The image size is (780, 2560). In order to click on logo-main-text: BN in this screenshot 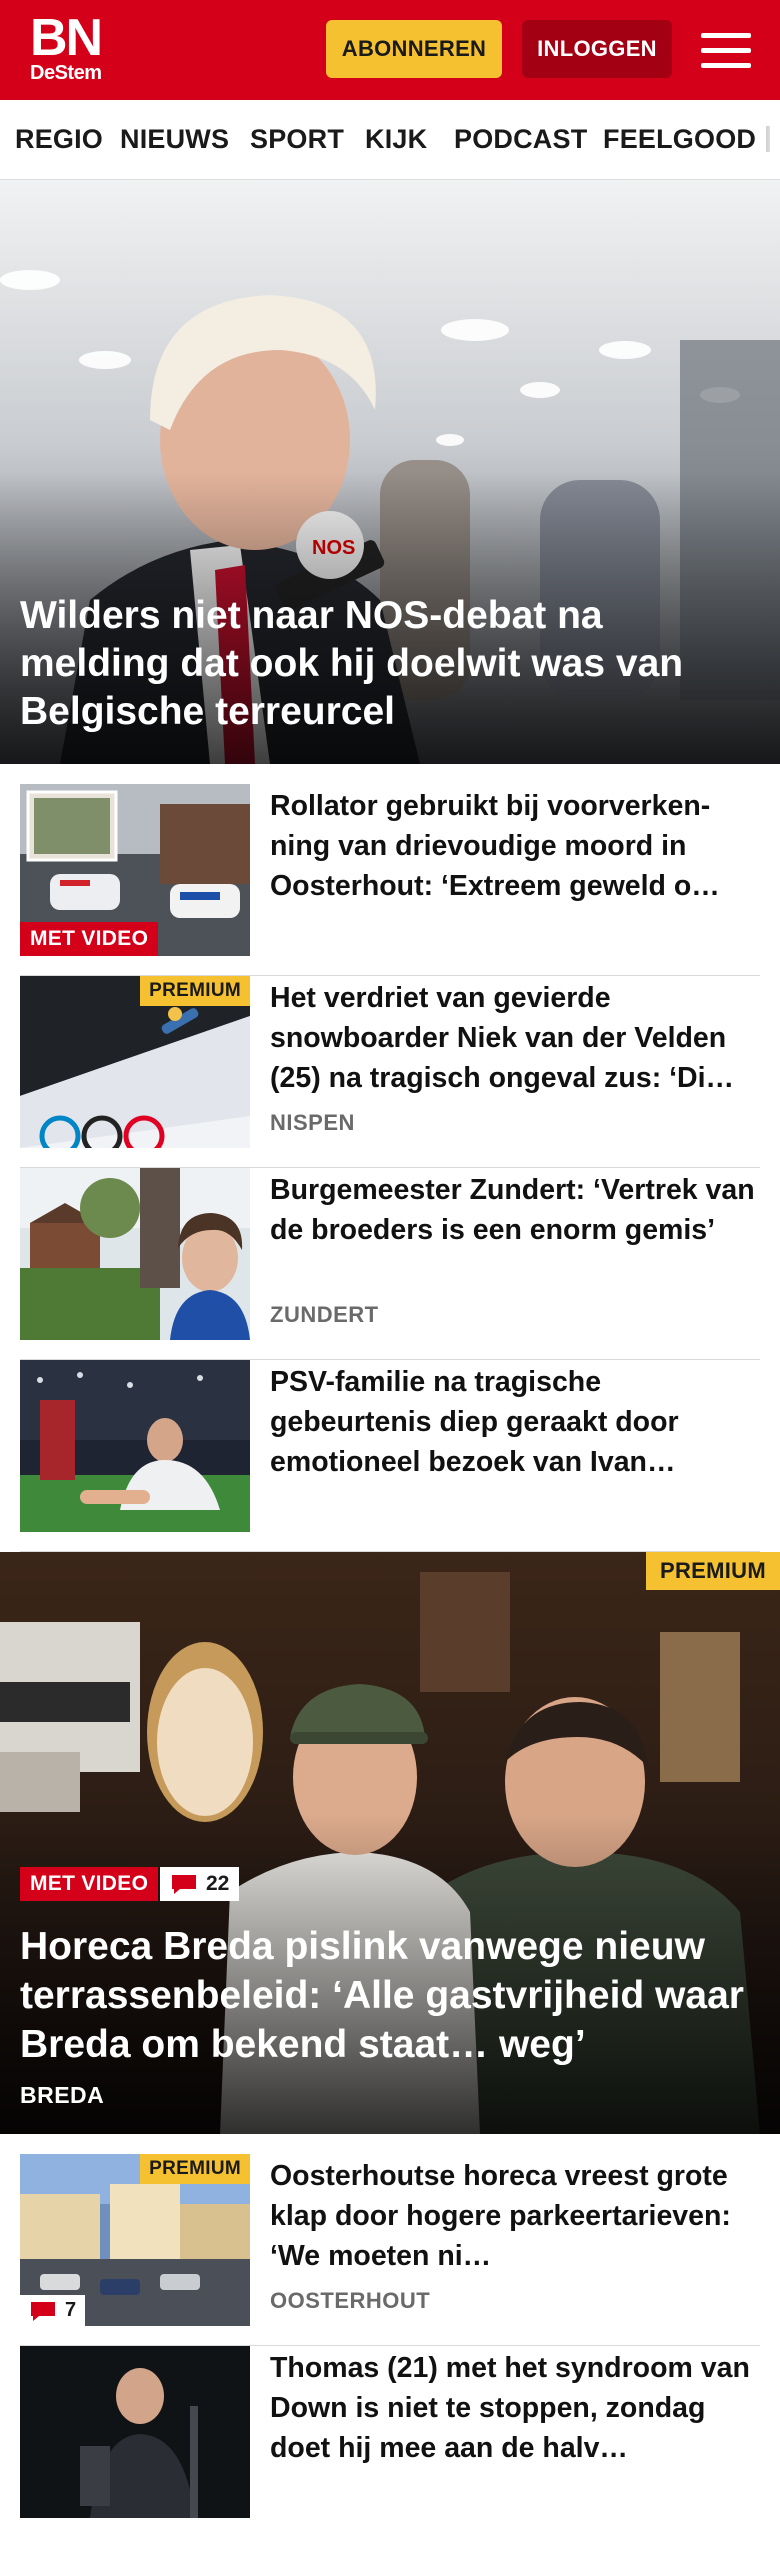, I will do `click(66, 38)`.